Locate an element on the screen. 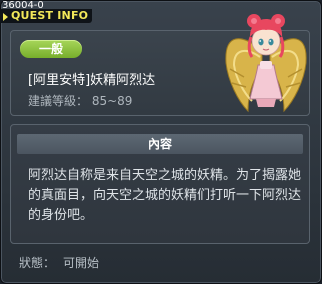 The width and height of the screenshot is (322, 284). status-value: 可開始 is located at coordinates (81, 263).